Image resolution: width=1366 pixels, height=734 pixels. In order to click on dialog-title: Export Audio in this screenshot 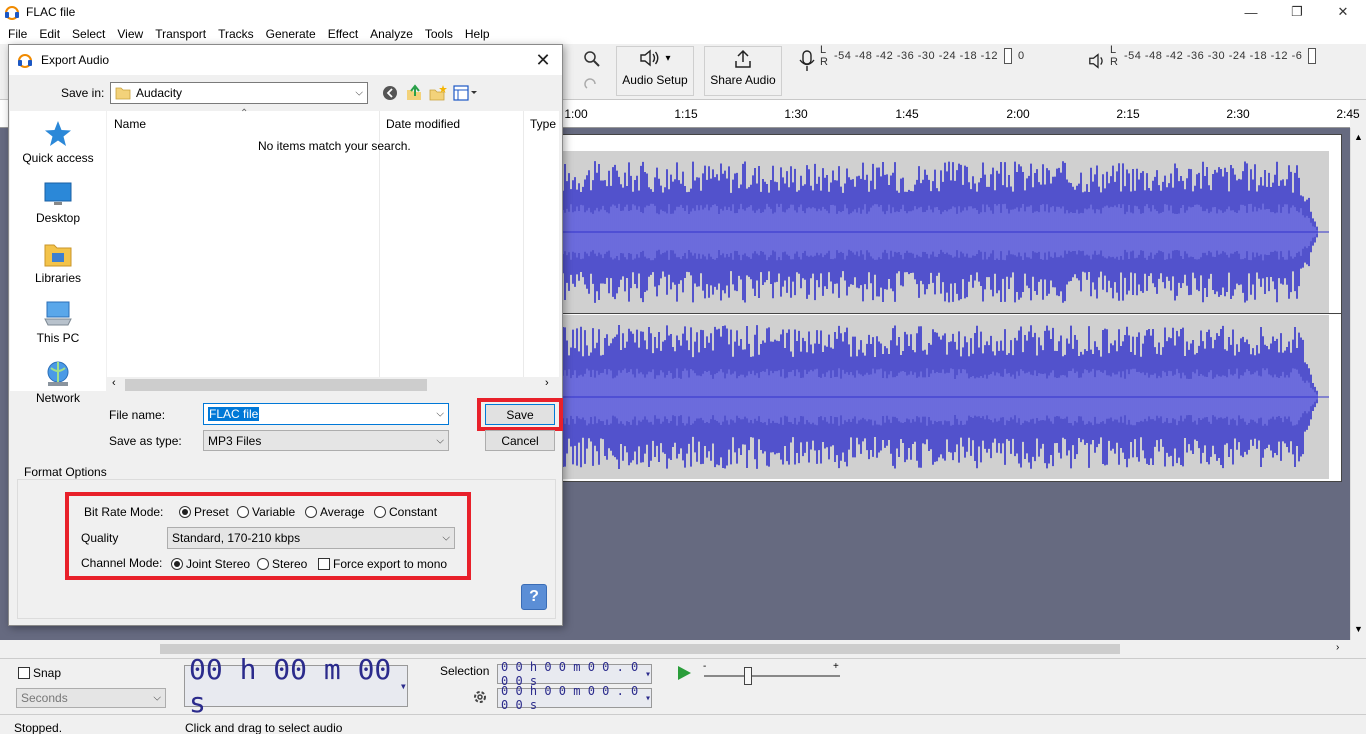, I will do `click(75, 60)`.